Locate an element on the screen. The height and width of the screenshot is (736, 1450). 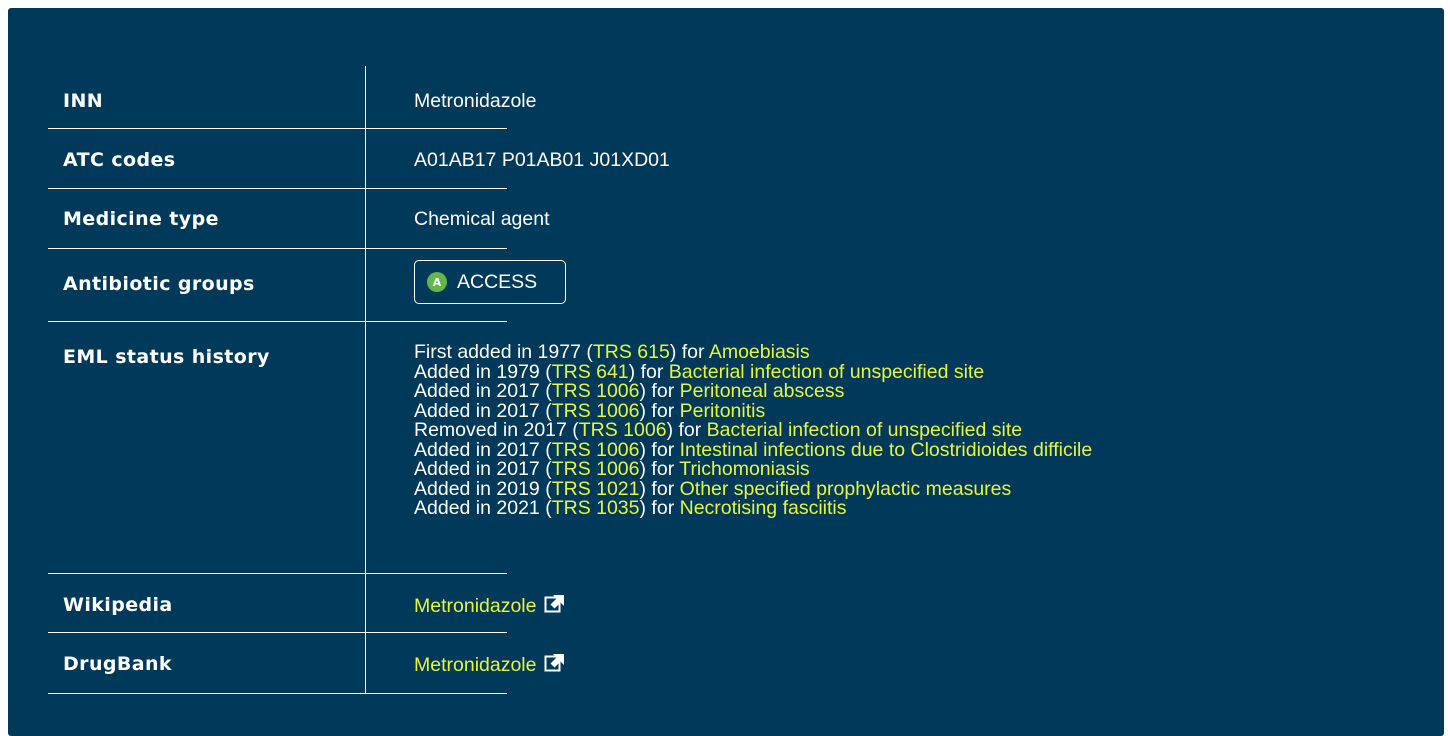
access-group-badge: A ACCESS is located at coordinates (490, 282).